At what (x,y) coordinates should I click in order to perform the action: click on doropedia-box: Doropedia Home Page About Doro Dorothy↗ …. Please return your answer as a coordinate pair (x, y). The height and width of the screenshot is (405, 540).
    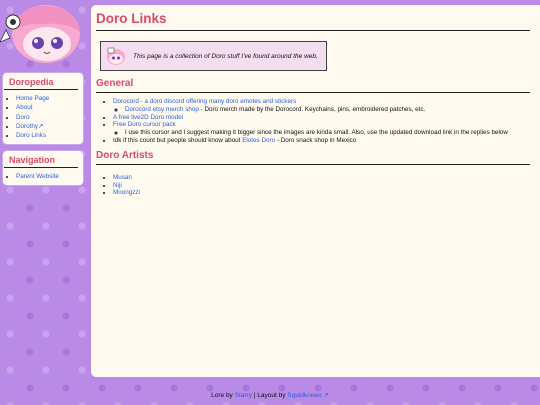
    Looking at the image, I should click on (43, 109).